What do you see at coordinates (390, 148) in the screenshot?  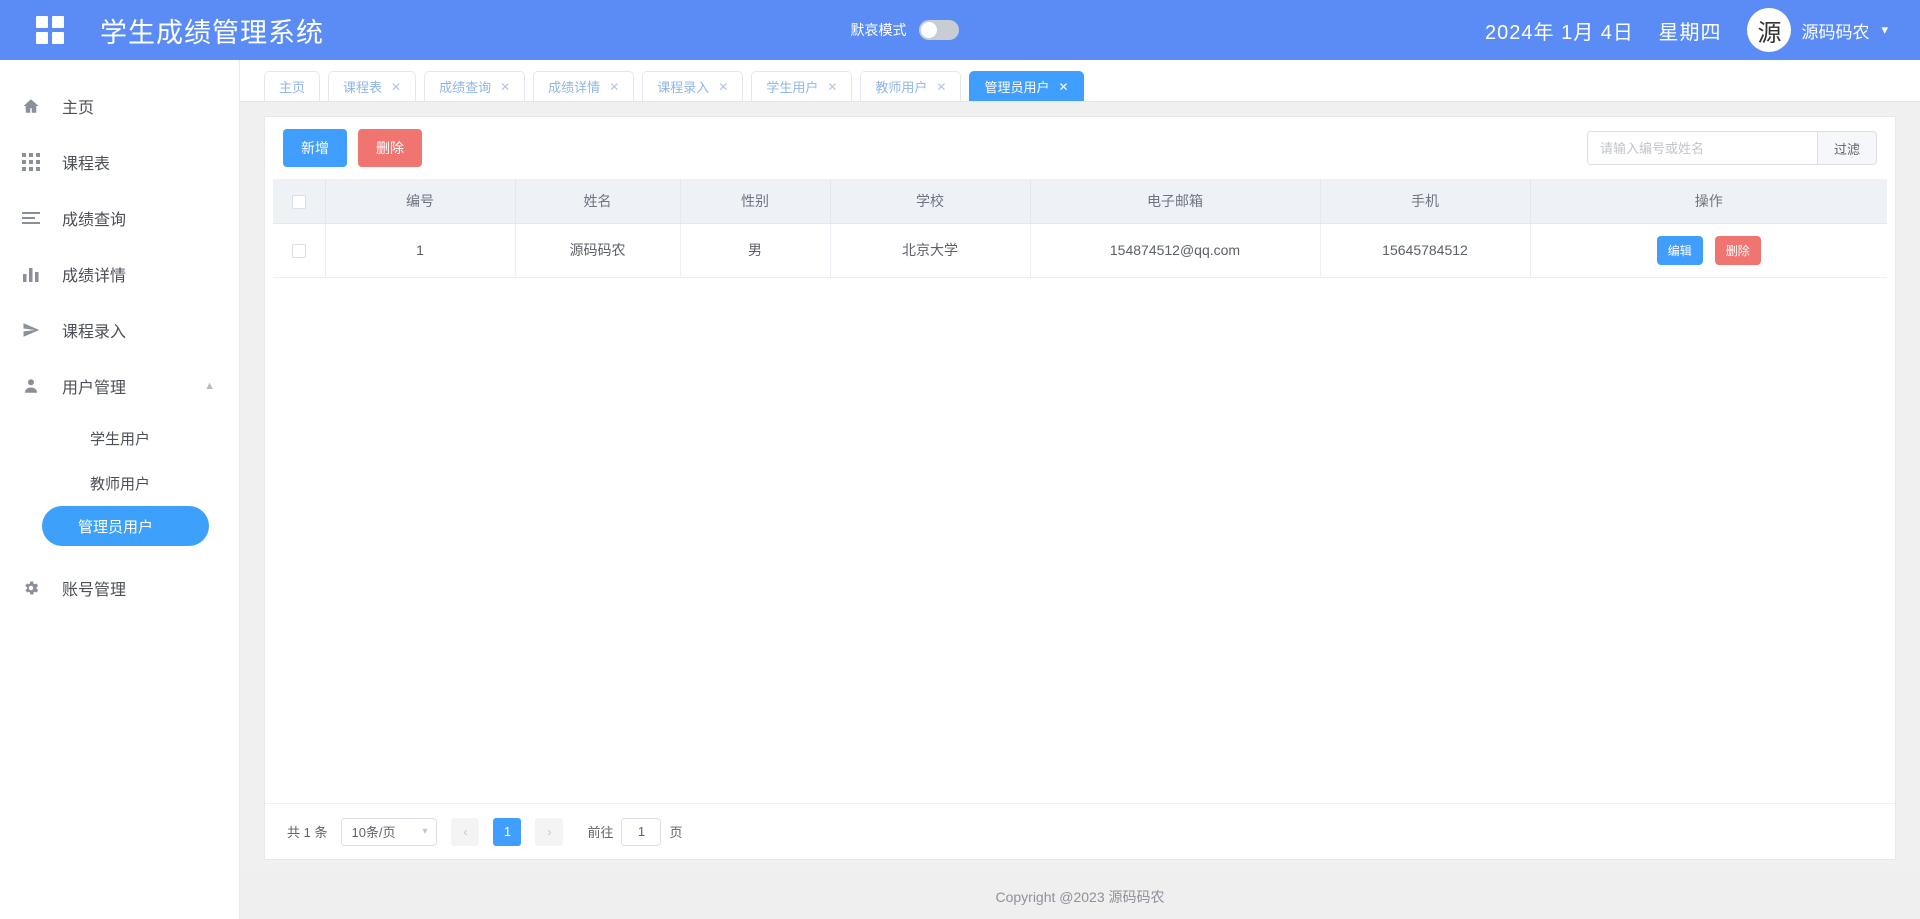 I see `delete-button: 删除` at bounding box center [390, 148].